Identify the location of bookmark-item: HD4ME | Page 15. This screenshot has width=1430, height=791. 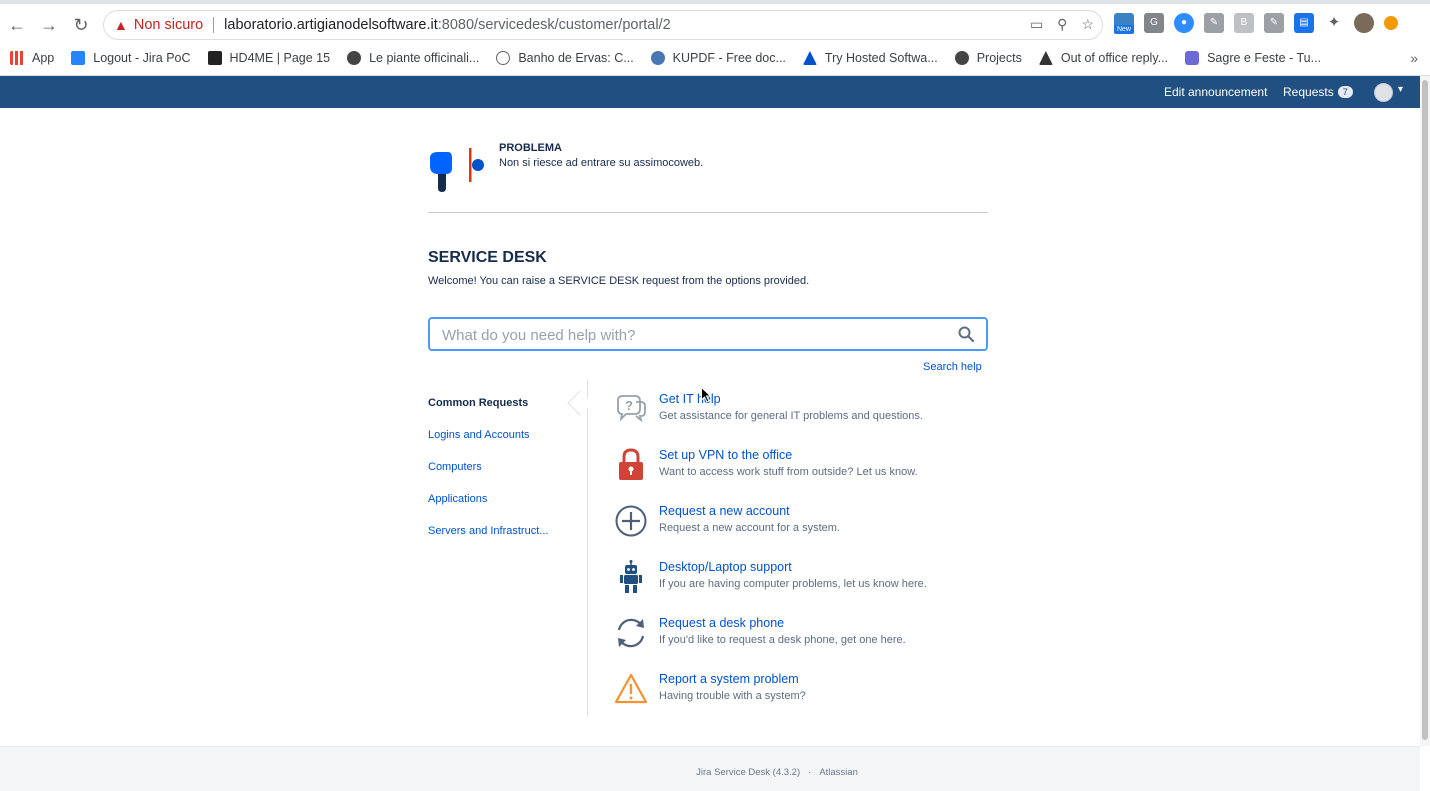
(269, 58).